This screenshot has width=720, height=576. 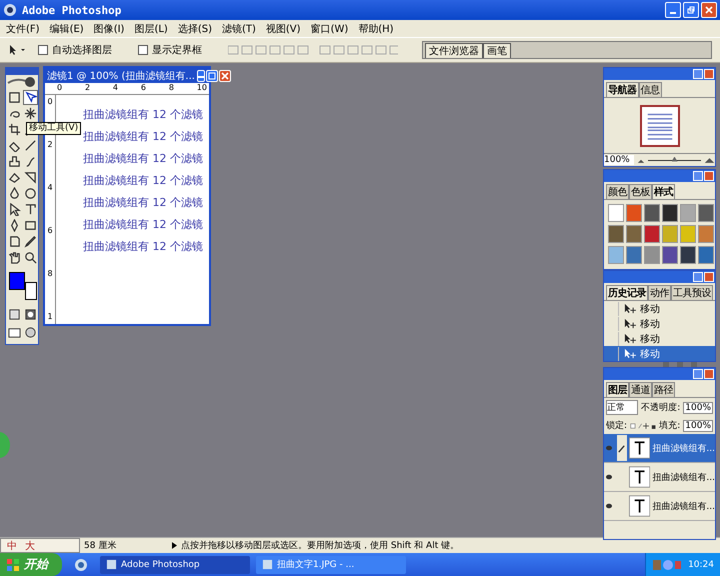 I want to click on maximize-button, so click(x=212, y=76).